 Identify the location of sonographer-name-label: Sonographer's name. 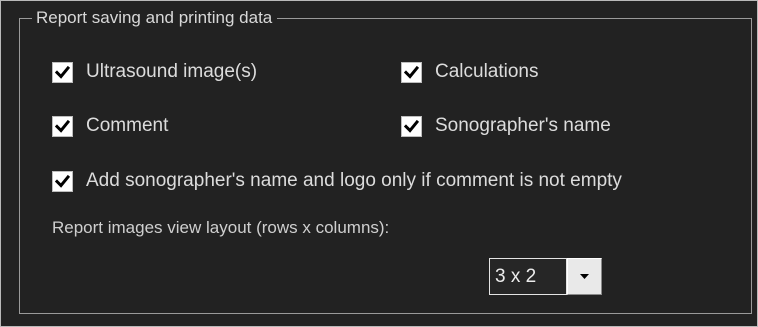
(523, 125).